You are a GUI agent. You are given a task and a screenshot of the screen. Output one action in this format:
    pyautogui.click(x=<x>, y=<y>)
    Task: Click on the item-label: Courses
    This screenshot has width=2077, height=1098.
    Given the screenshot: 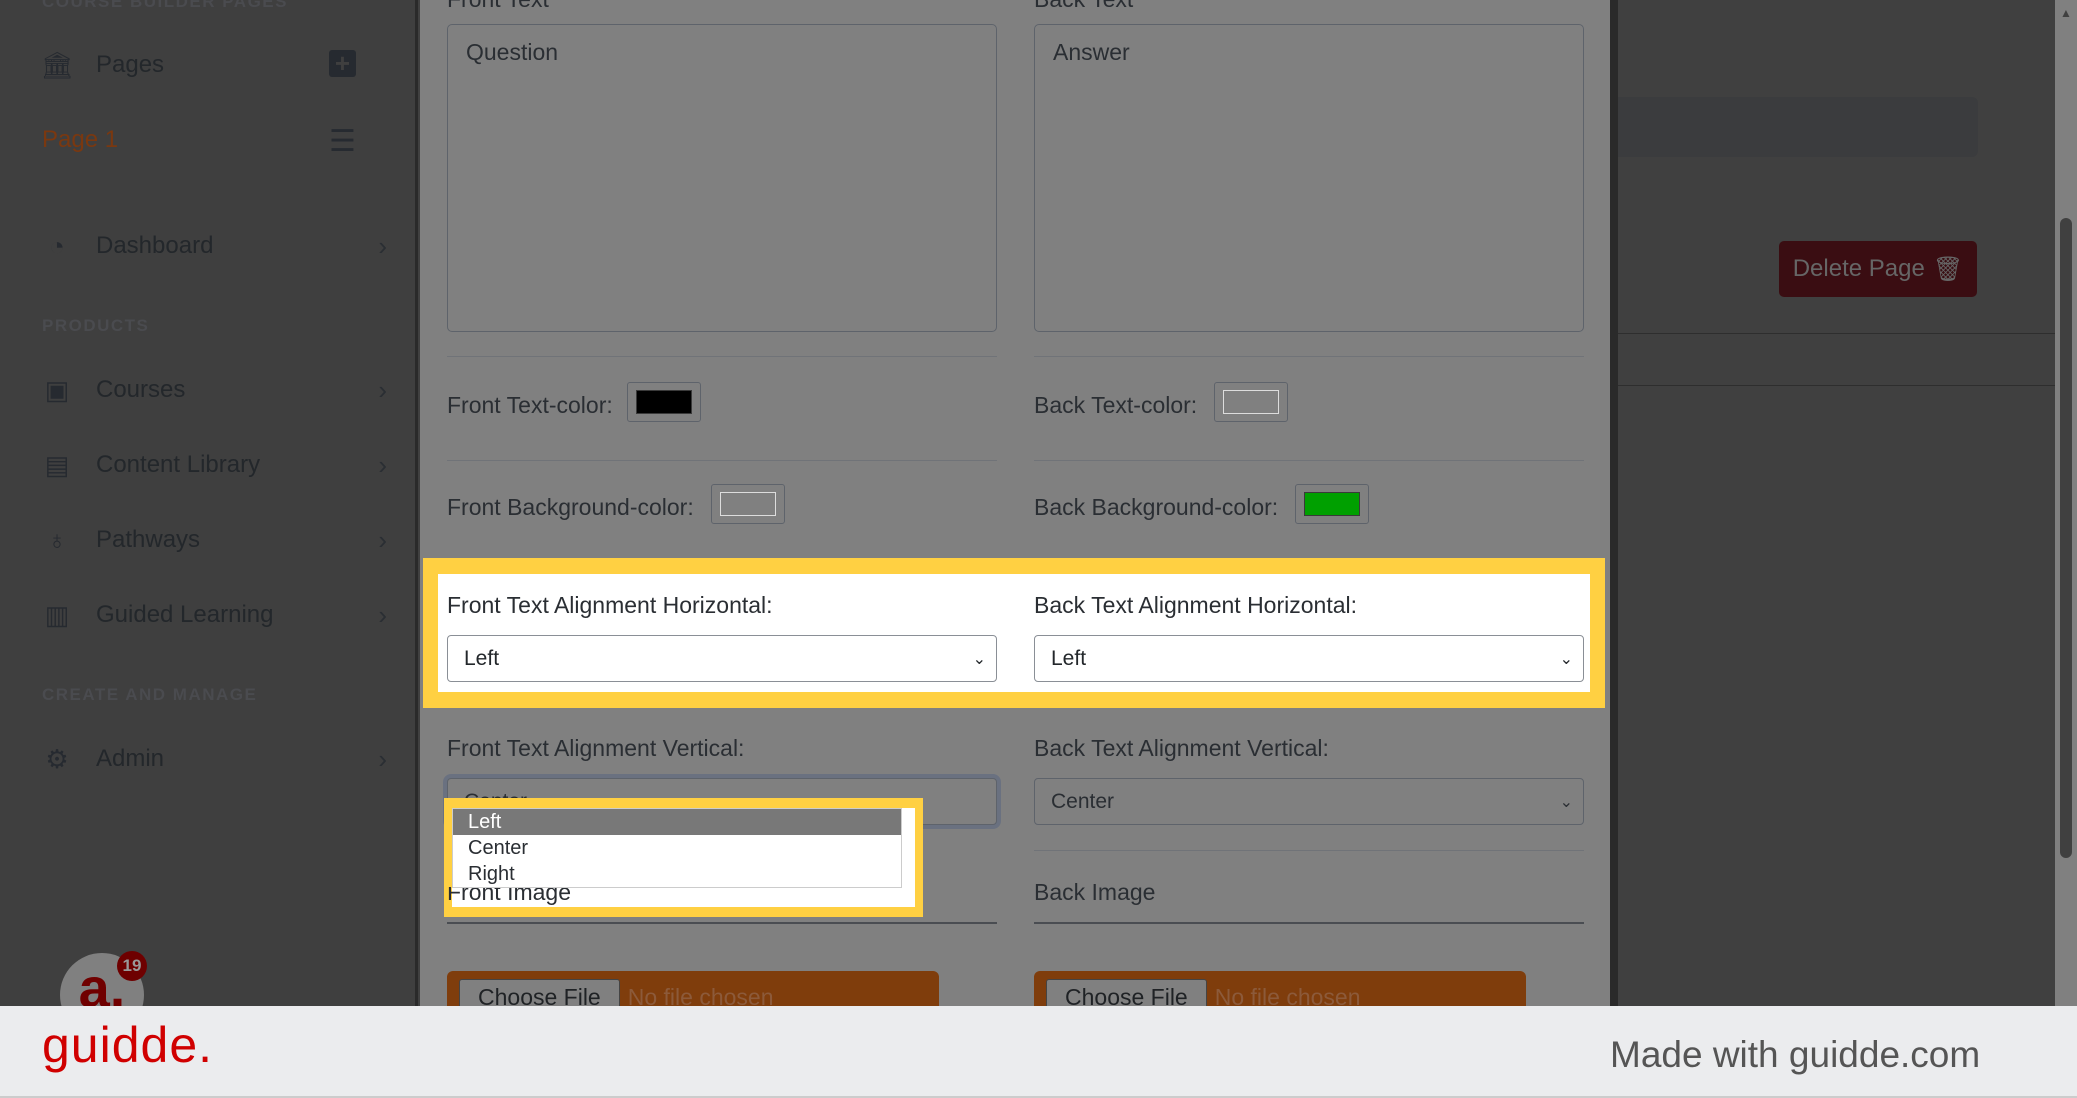 What is the action you would take?
    pyautogui.click(x=141, y=389)
    